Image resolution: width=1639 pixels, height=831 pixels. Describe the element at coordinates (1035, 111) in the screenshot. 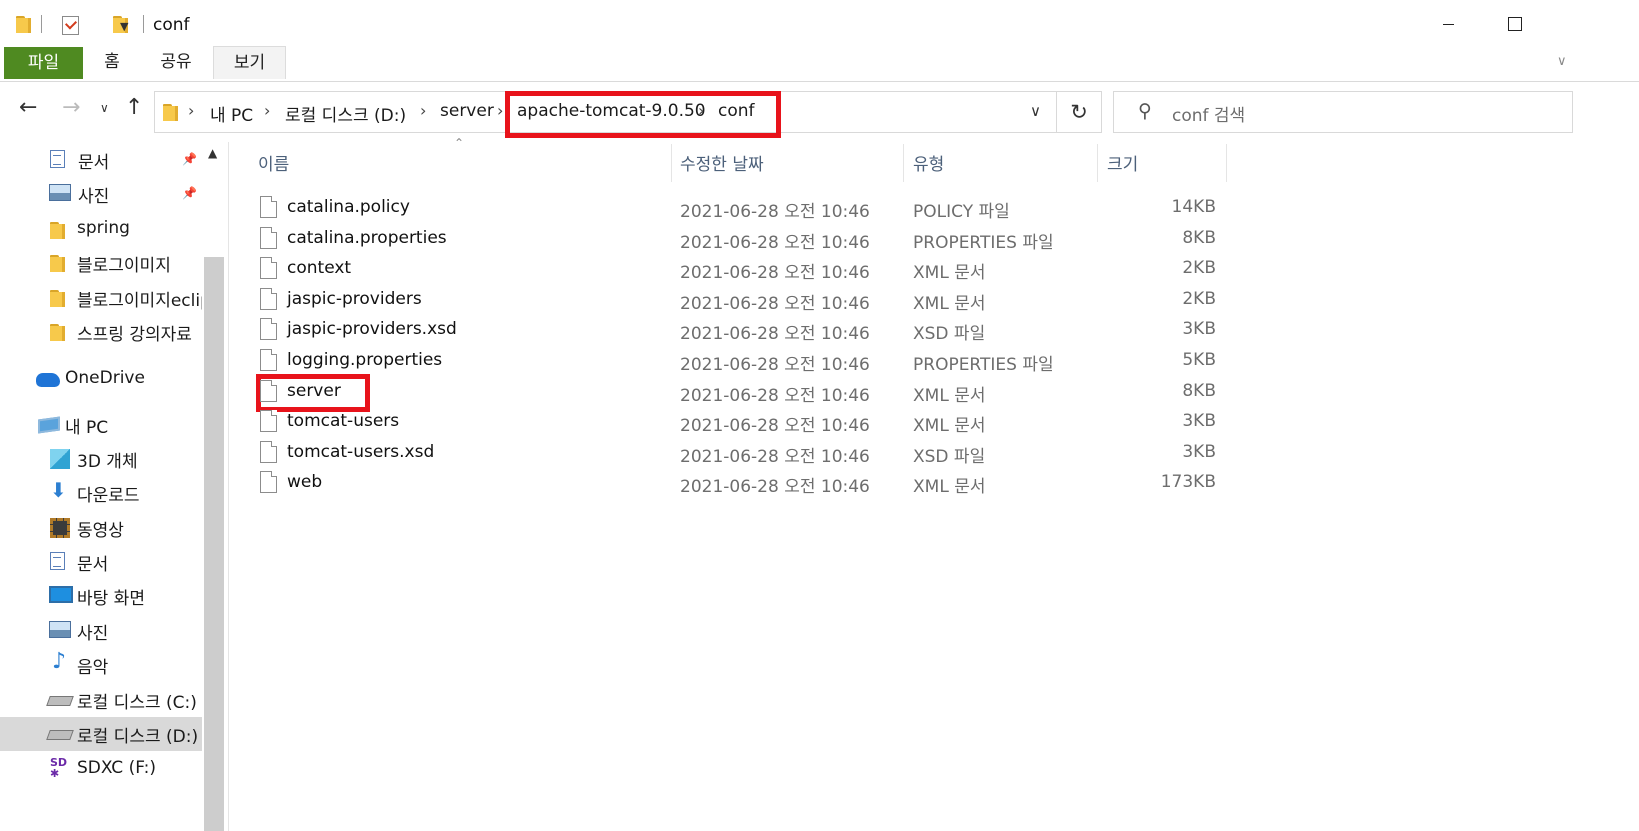

I see `address-history-chevron-icon: ∨` at that location.